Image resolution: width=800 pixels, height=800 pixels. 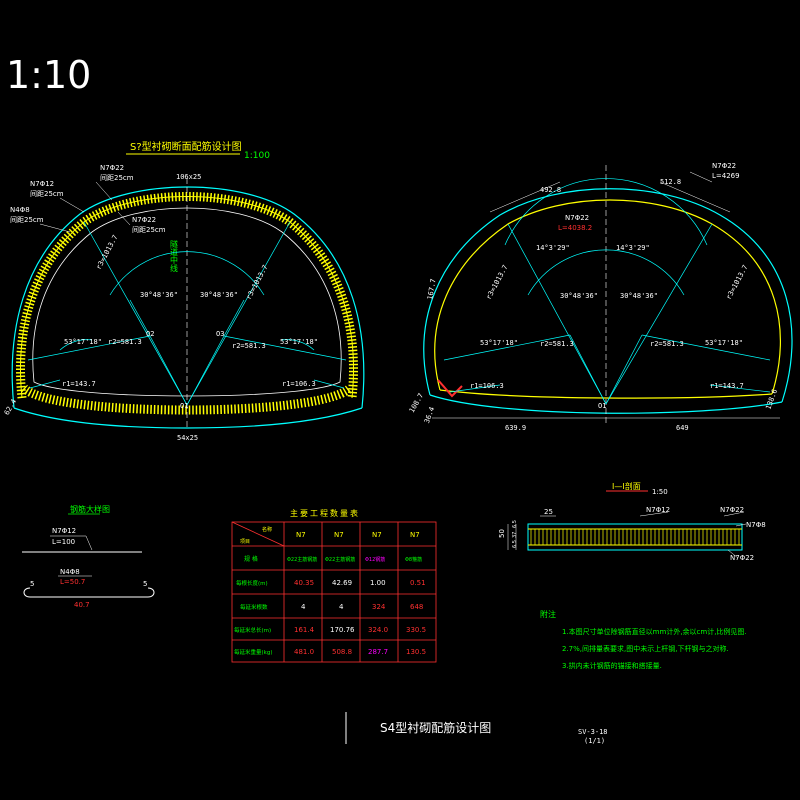 I want to click on left-center-text: 隧道中线, so click(x=174, y=255).